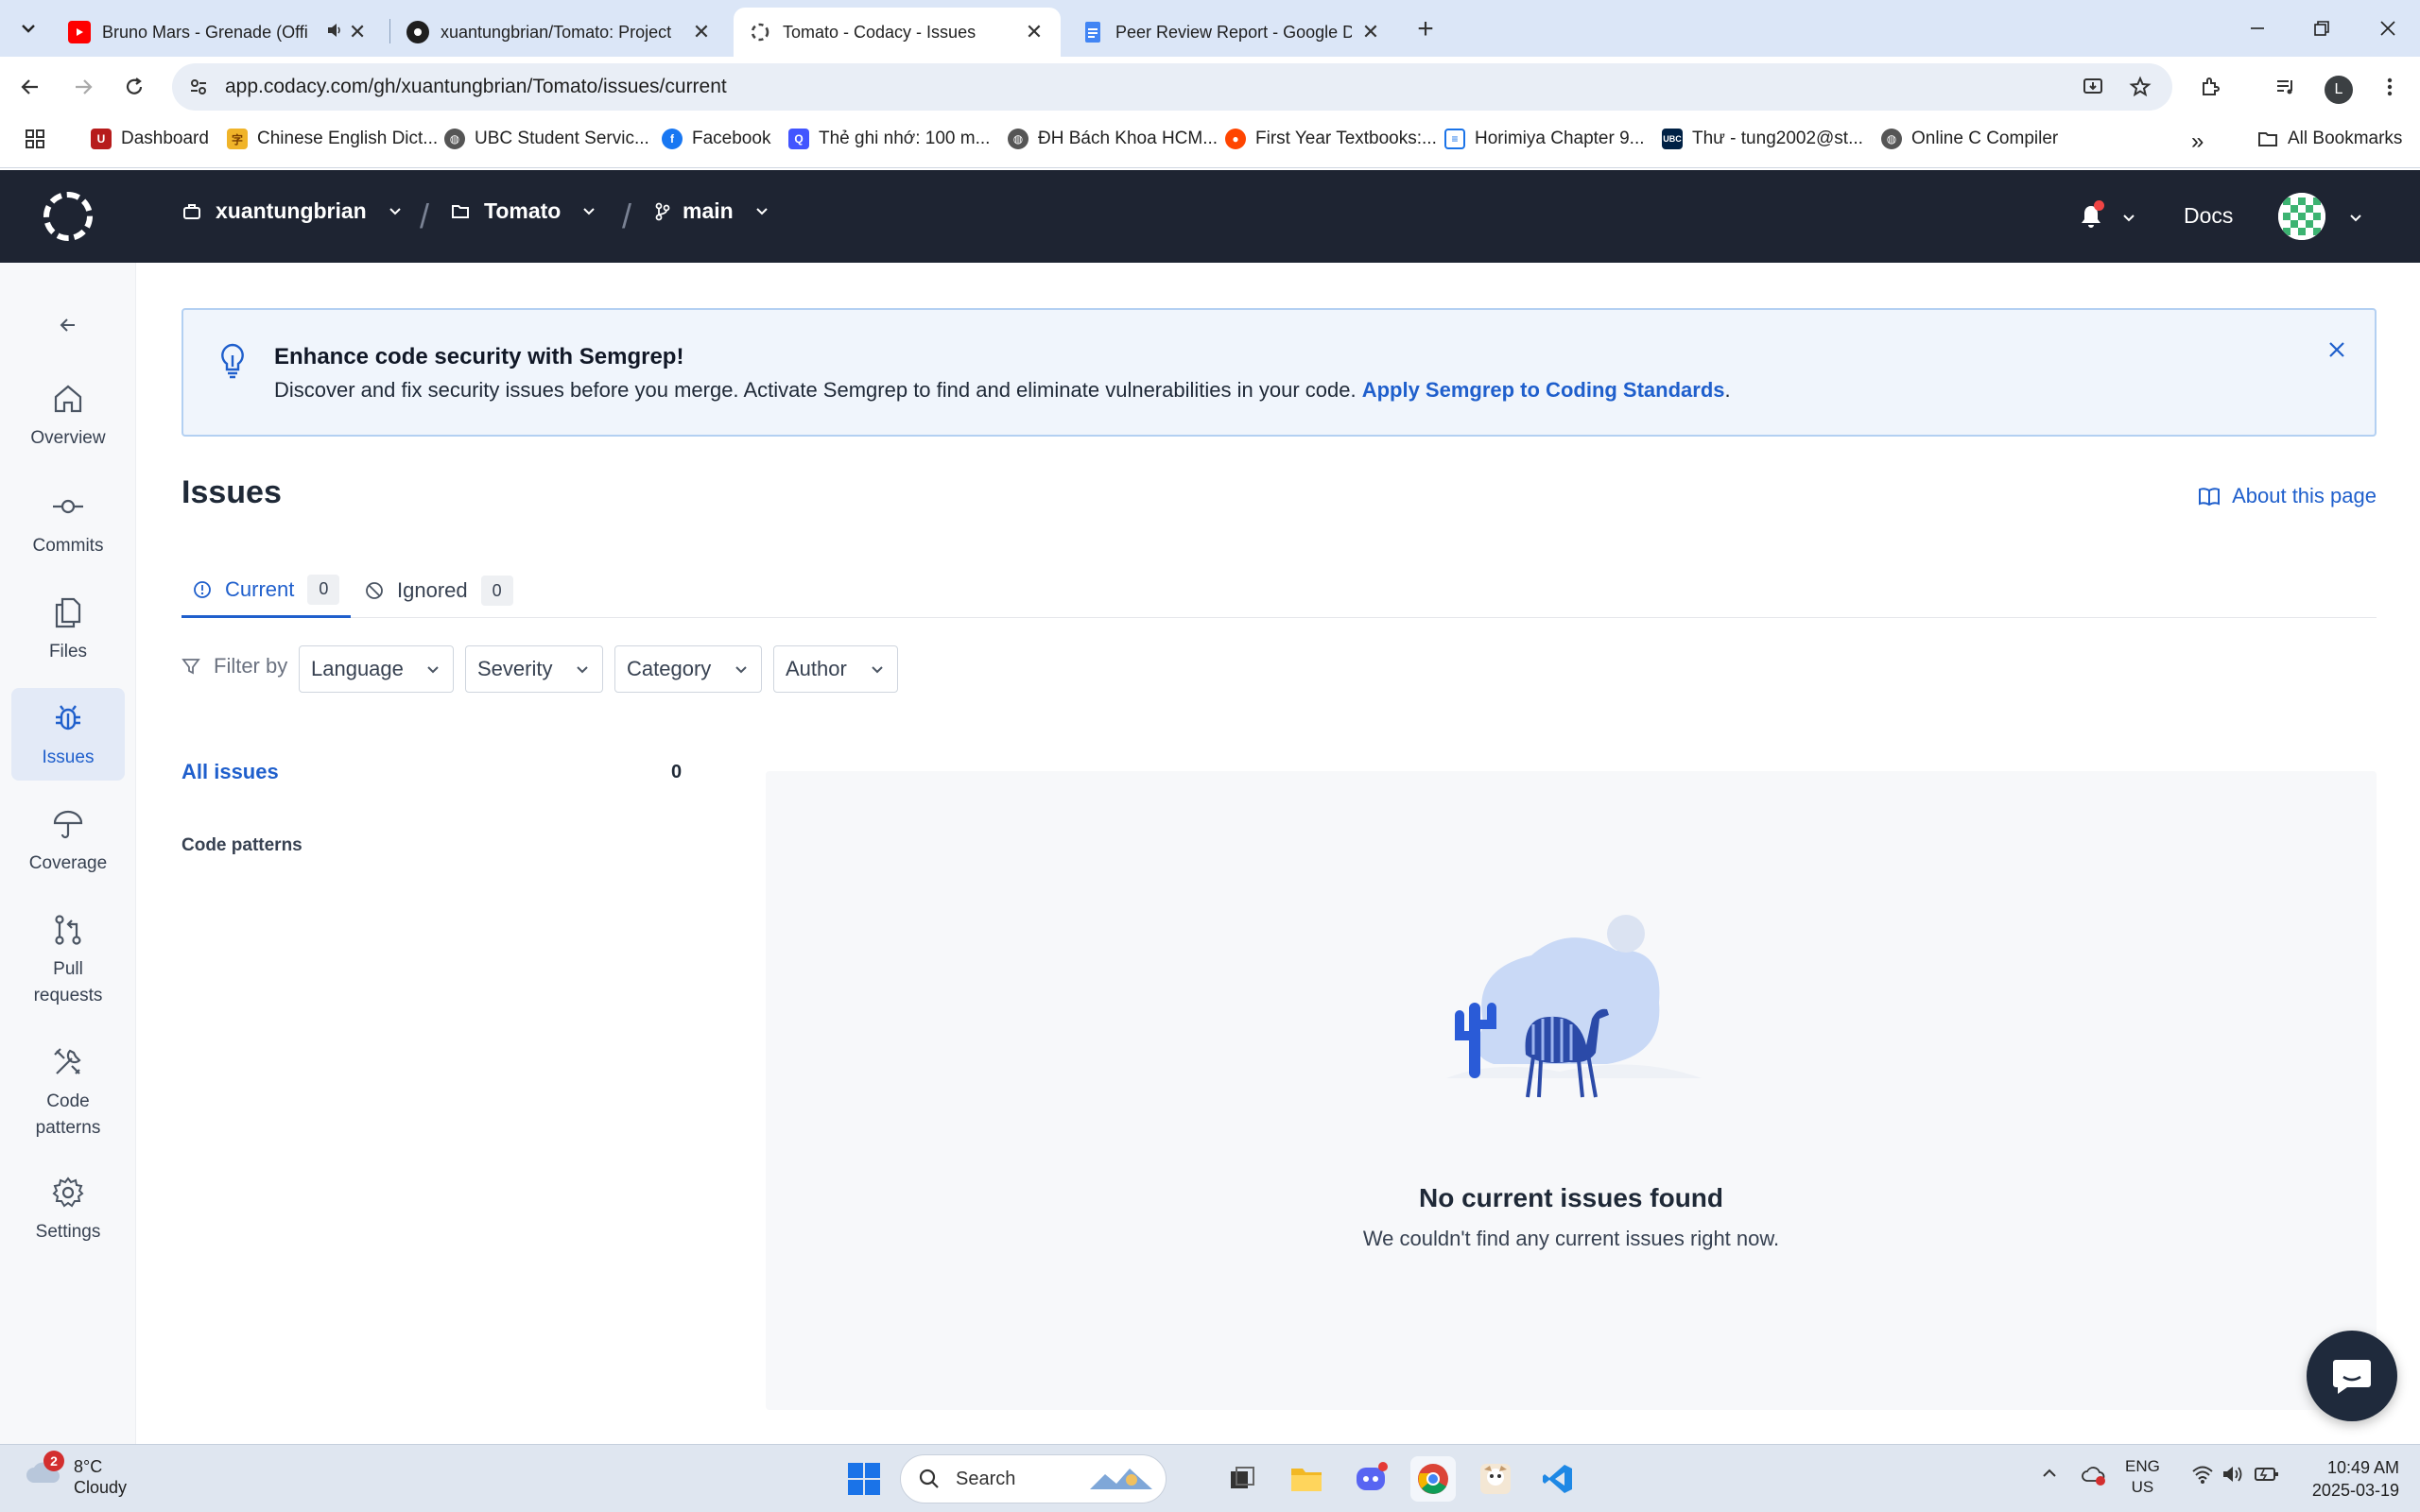  I want to click on system-clock: 10:49 AM 2025-03-19, so click(2349, 1479).